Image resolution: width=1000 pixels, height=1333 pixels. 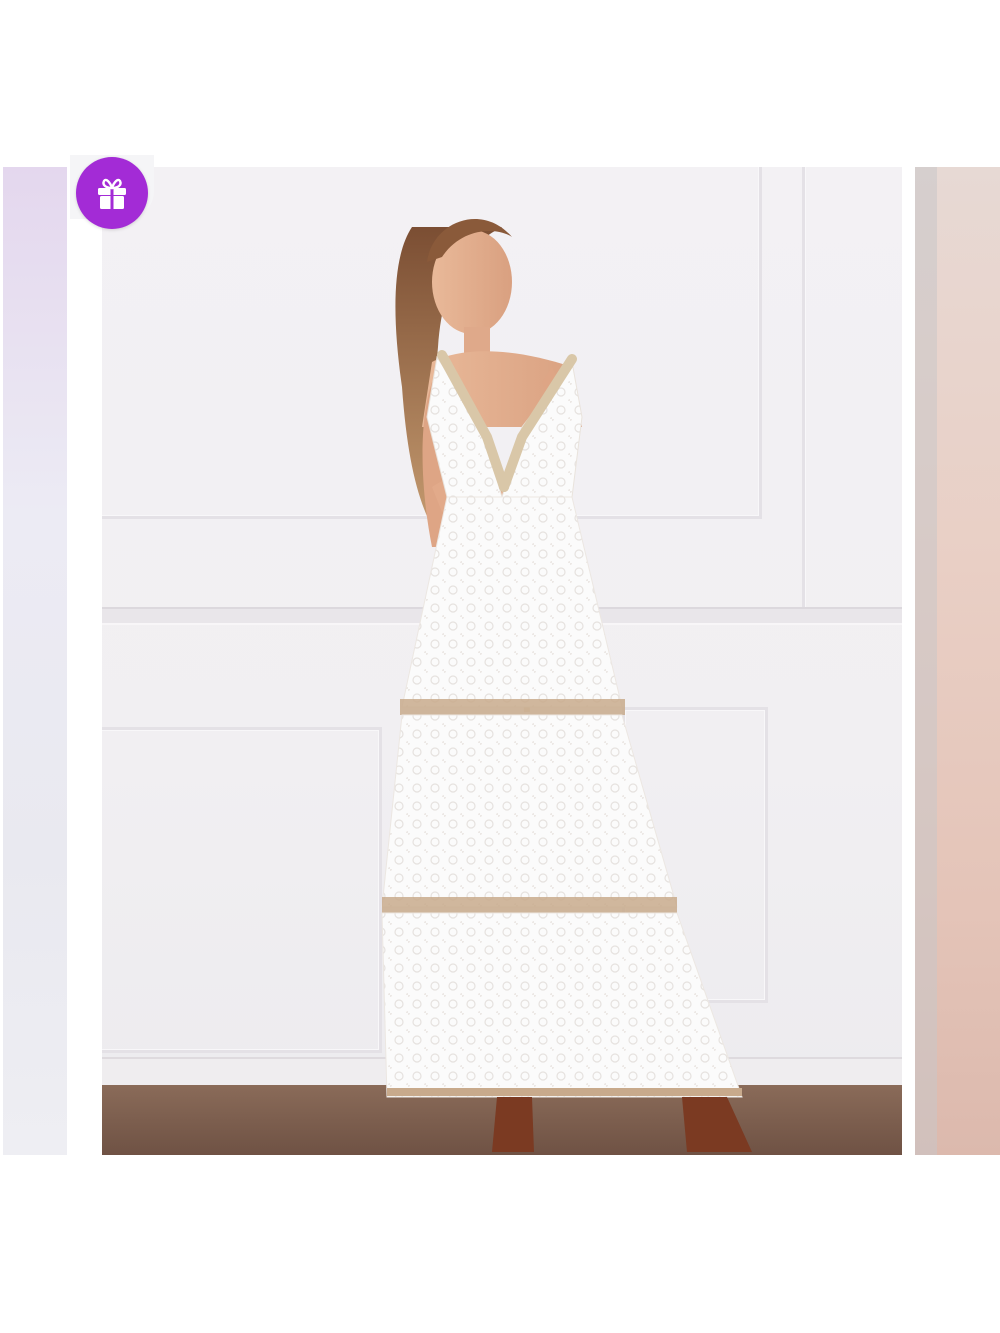 I want to click on next-slide-edge, so click(x=926, y=661).